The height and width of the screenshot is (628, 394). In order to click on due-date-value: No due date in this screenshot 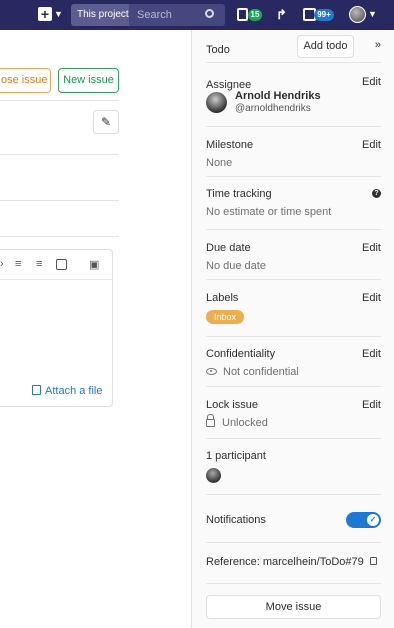, I will do `click(236, 266)`.